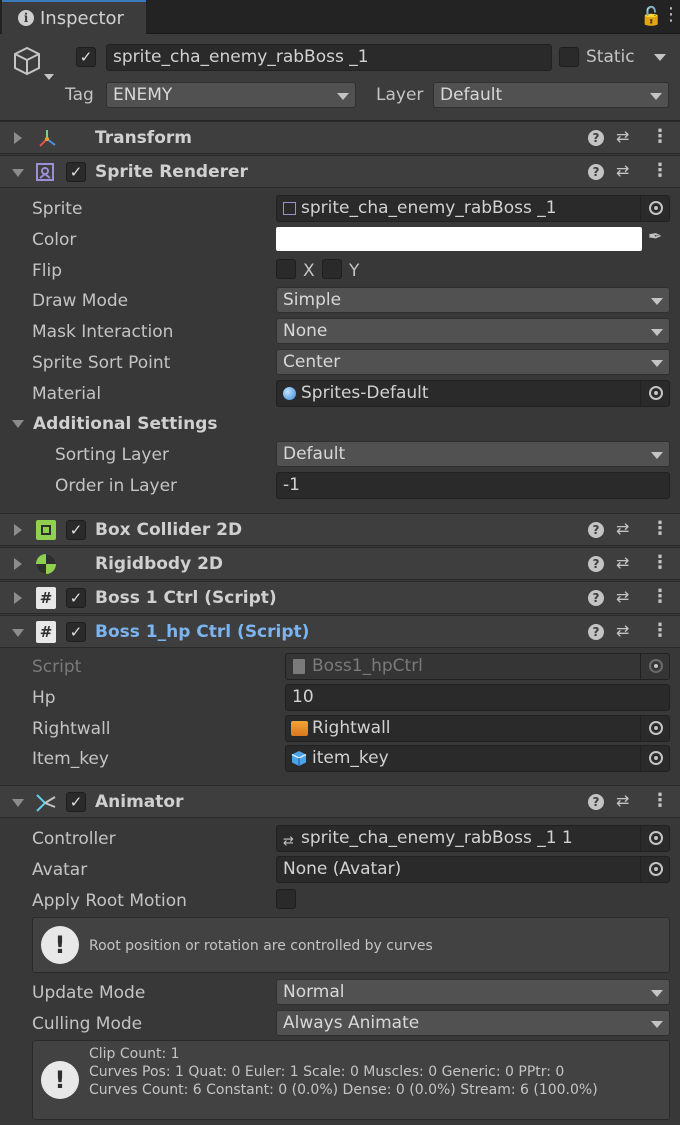 The height and width of the screenshot is (1125, 680). Describe the element at coordinates (340, 137) in the screenshot. I see `transform-header: Transform ? ⇄ ⋮` at that location.